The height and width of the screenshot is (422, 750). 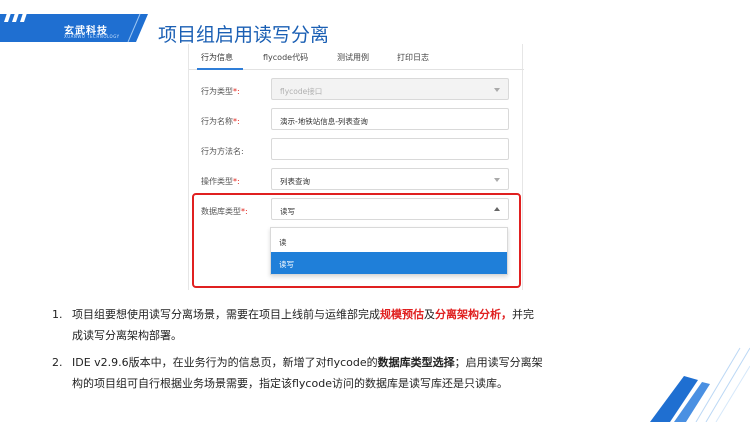 I want to click on highlight-text: 分离架构分析，, so click(x=473, y=314).